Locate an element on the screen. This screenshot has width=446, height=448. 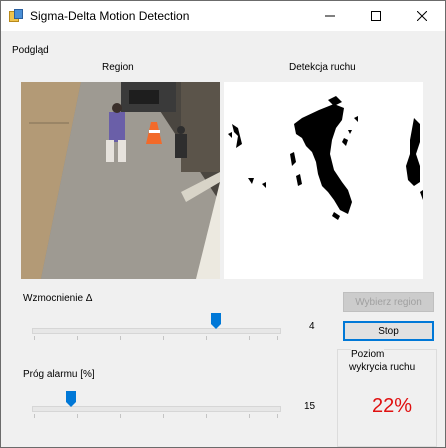
stop-button: Stop is located at coordinates (388, 331).